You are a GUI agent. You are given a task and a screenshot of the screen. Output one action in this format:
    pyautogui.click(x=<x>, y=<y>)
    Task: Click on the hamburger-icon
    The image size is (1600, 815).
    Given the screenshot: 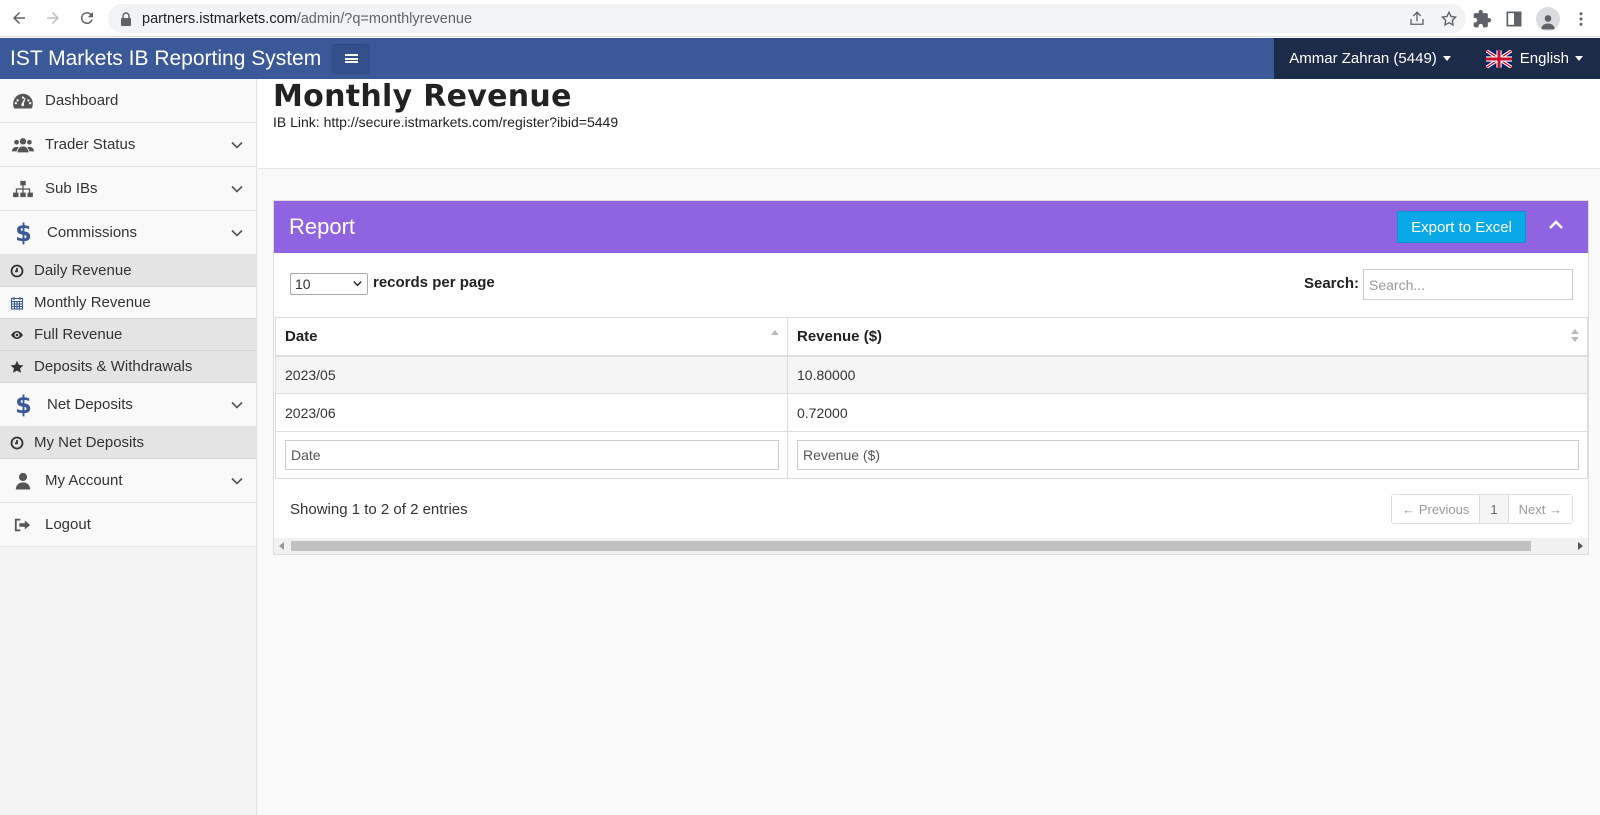 What is the action you would take?
    pyautogui.click(x=351, y=59)
    